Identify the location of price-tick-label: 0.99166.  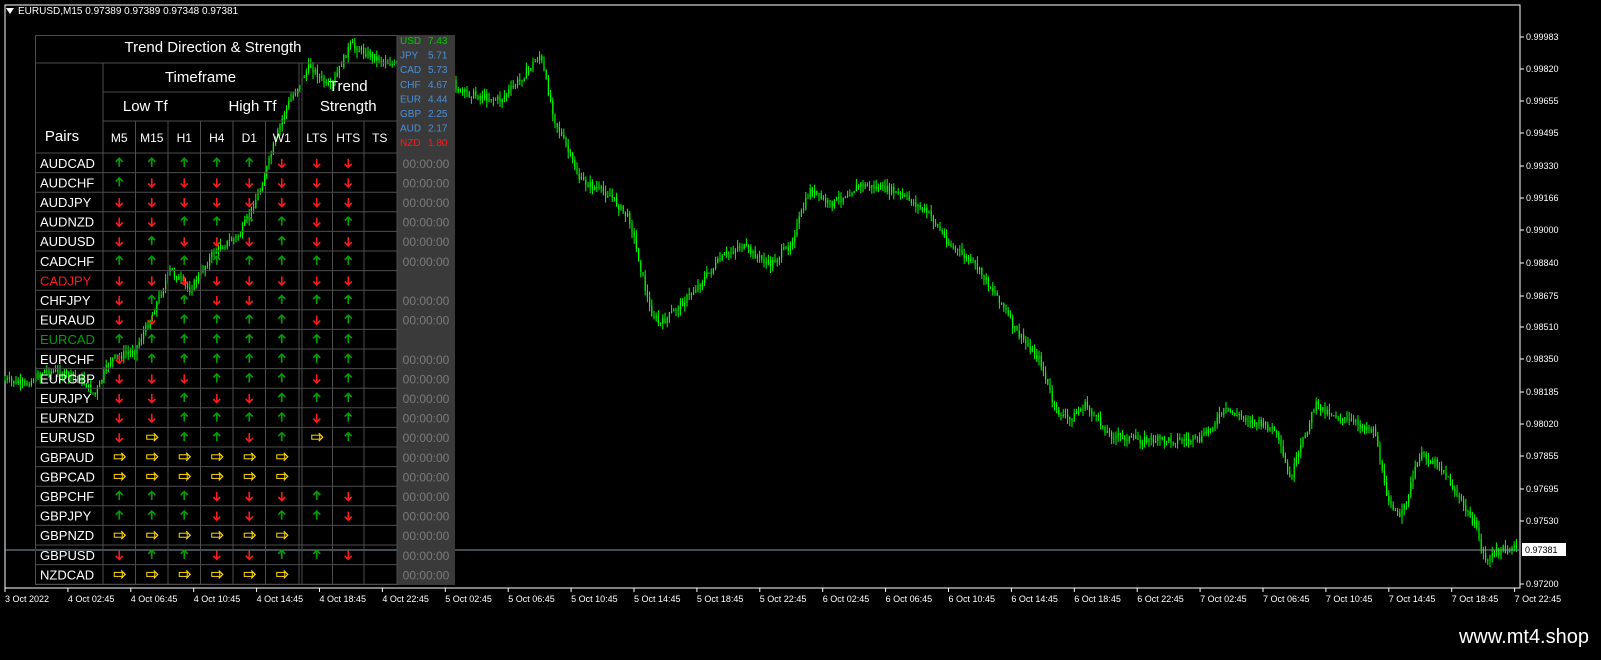
(1542, 198).